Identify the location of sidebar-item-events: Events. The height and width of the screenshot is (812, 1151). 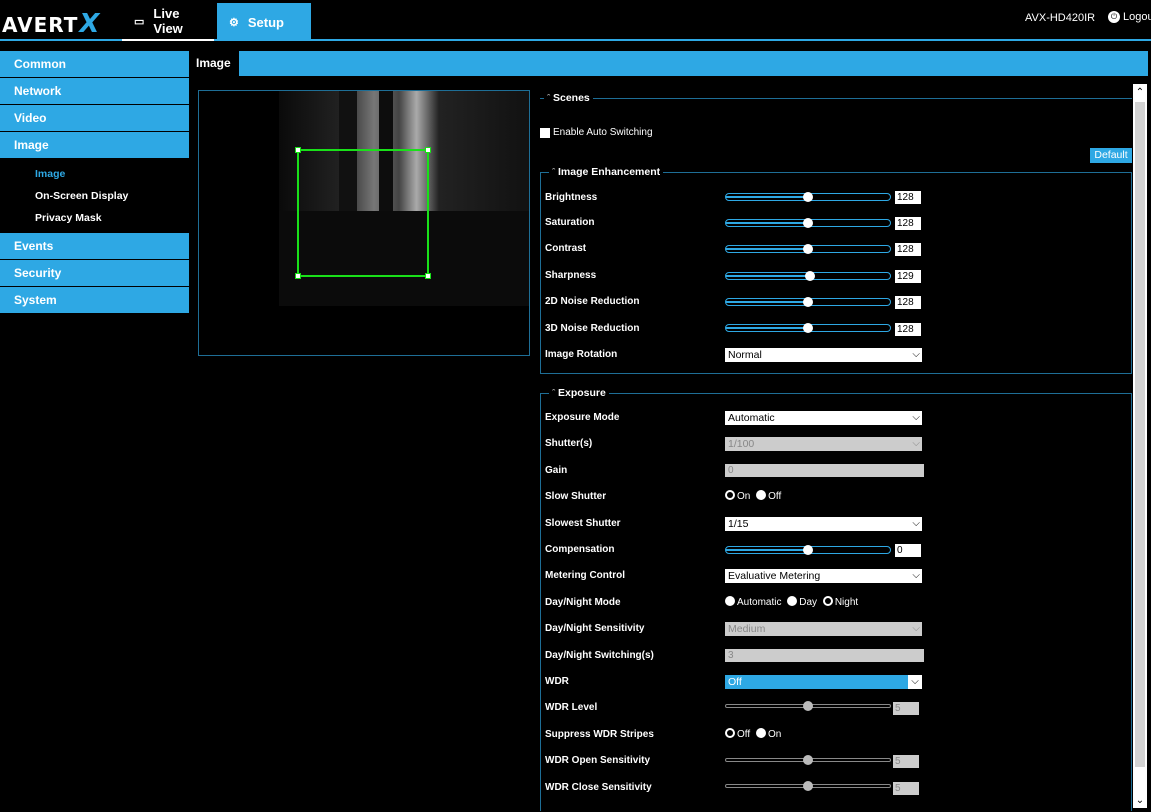
(94, 246).